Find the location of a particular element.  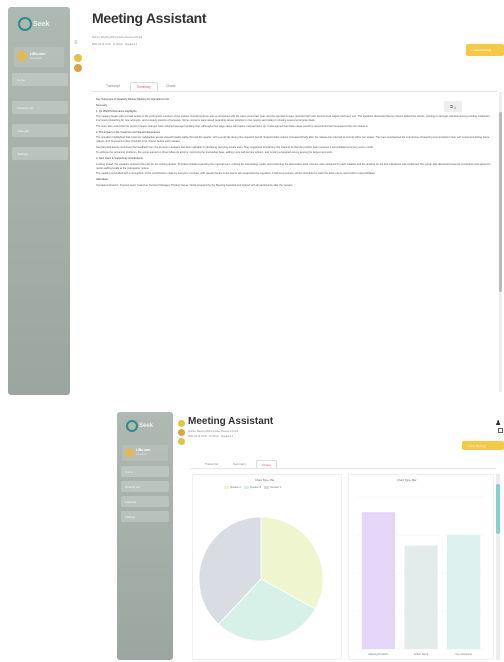

chart-type-label: Chart Type: Pie is located at coordinates (264, 480).